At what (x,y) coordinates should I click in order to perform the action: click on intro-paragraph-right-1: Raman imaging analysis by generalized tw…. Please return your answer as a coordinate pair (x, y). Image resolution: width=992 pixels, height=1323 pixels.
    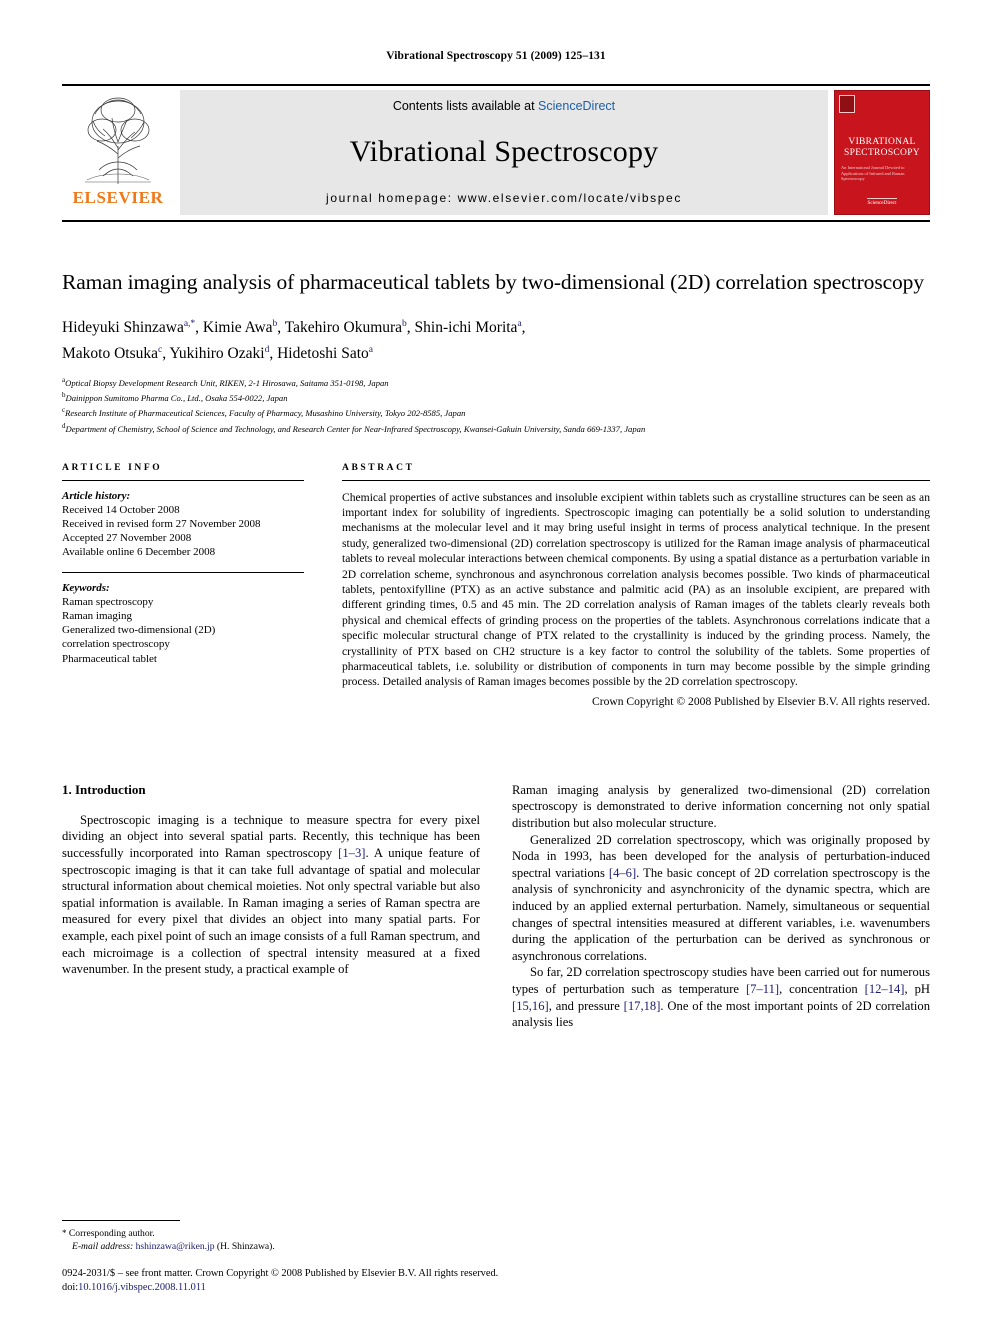
    Looking at the image, I should click on (721, 807).